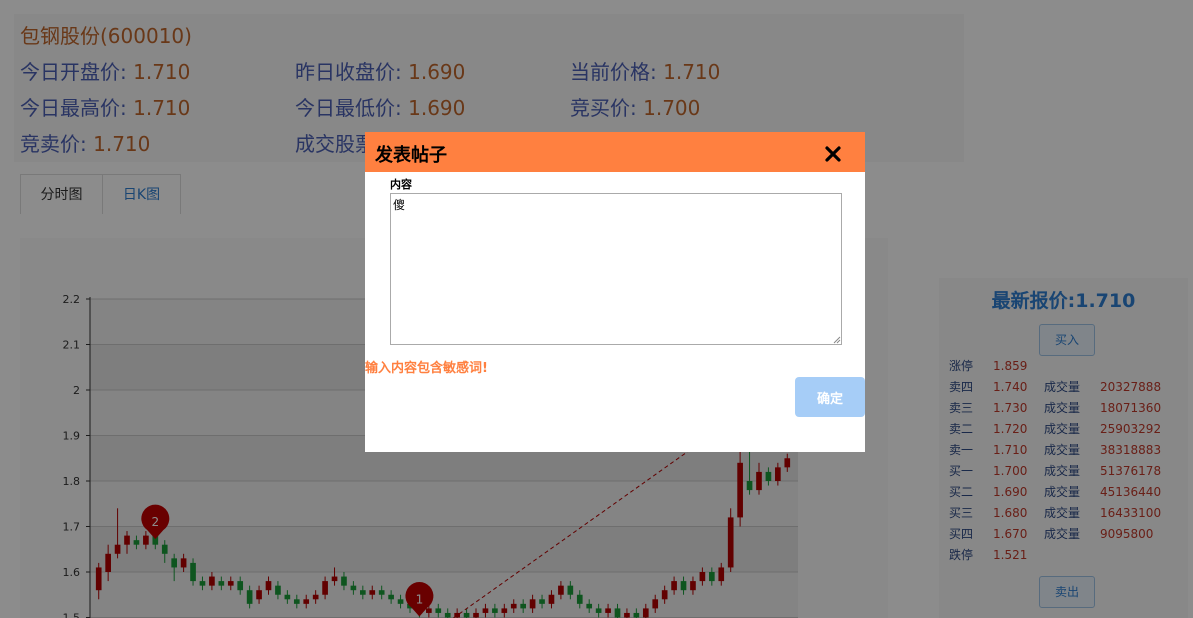  I want to click on confirm-button: 确定, so click(830, 397).